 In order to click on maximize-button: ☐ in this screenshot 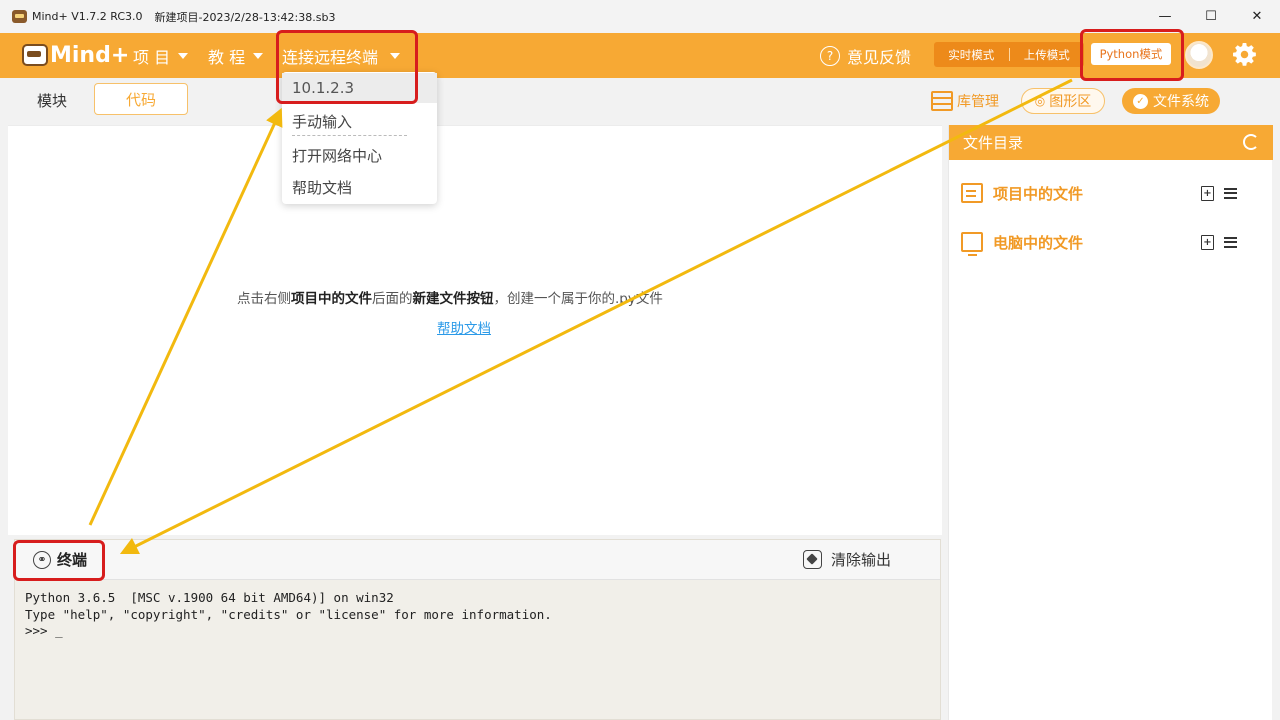, I will do `click(1211, 16)`.